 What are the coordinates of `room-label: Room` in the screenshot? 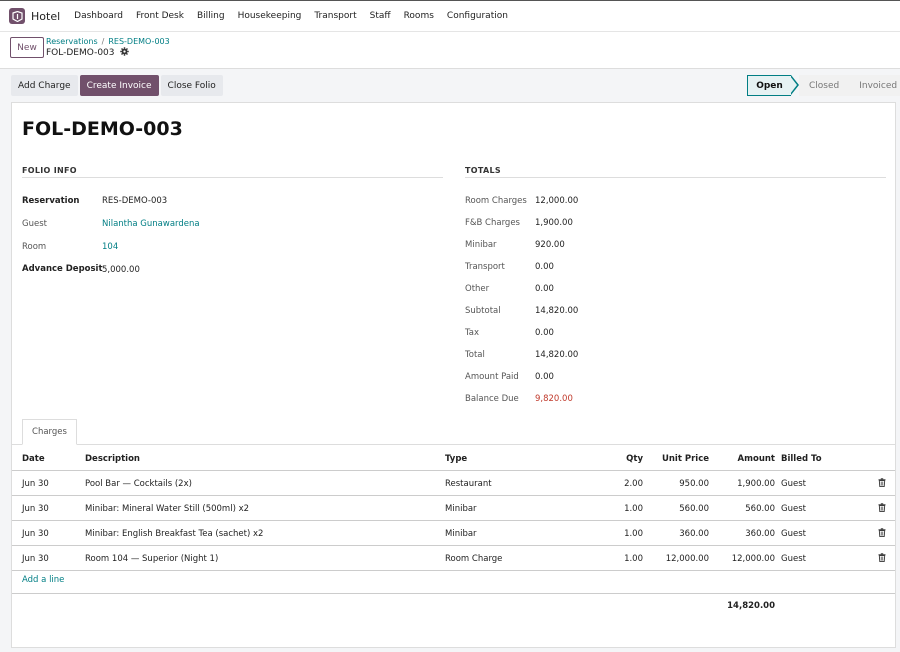 It's located at (34, 247).